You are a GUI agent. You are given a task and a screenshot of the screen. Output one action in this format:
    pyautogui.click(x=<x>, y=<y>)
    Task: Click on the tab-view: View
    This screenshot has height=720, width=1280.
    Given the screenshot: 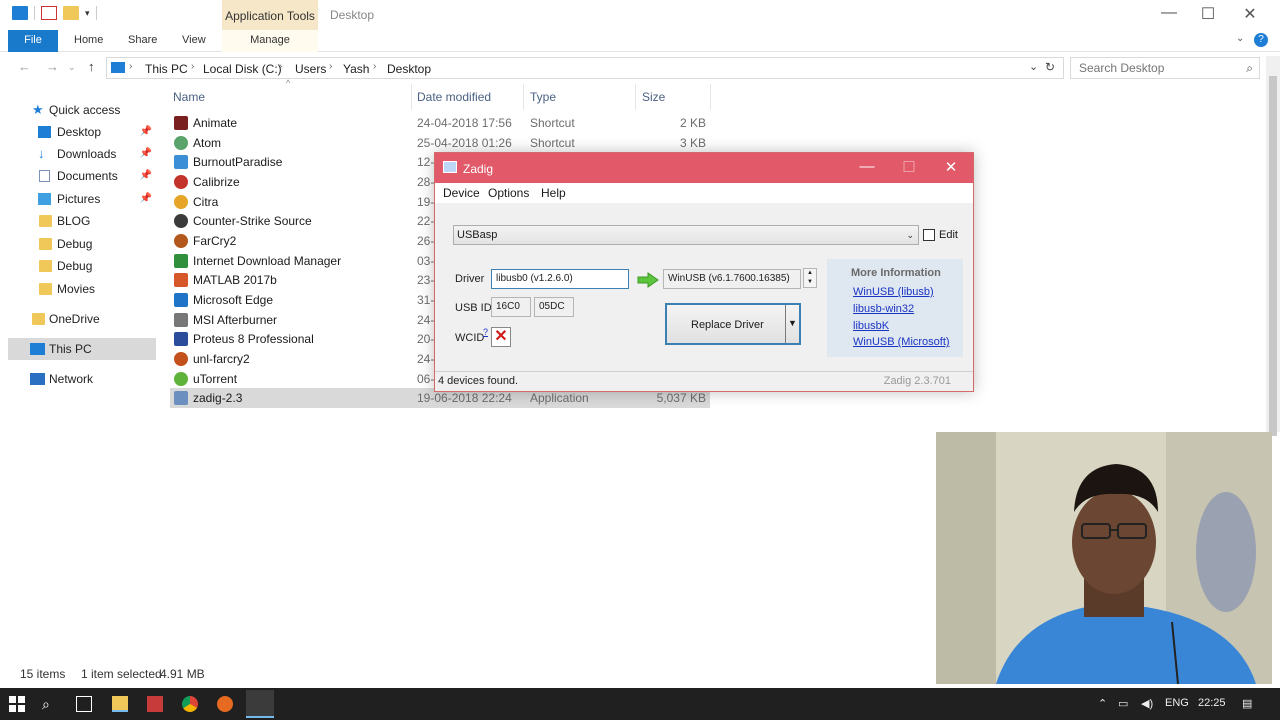 What is the action you would take?
    pyautogui.click(x=194, y=41)
    